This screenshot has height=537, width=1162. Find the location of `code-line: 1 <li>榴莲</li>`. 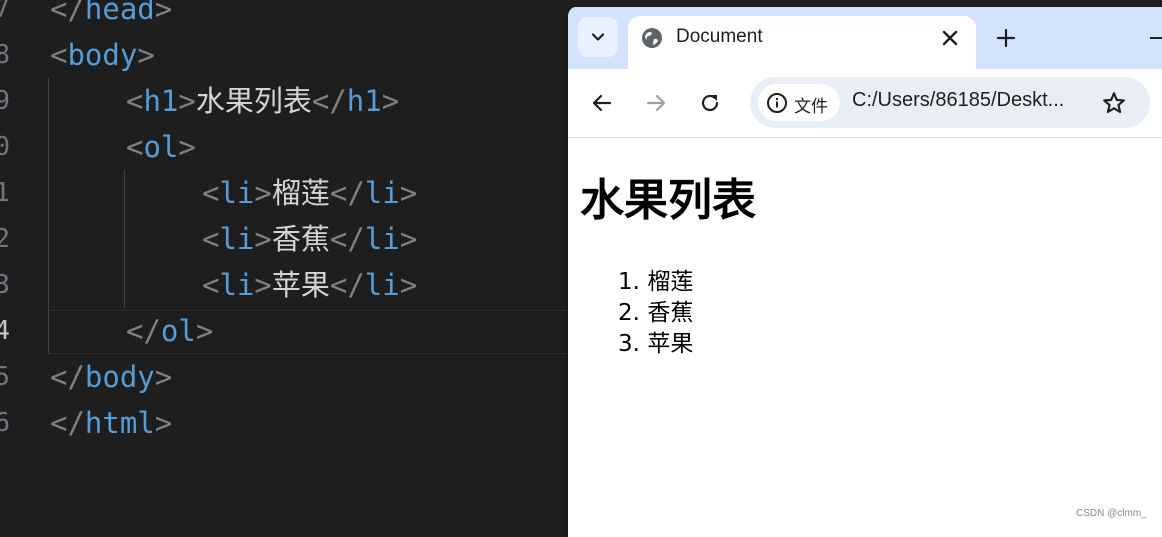

code-line: 1 <li>榴莲</li> is located at coordinates (283, 193).